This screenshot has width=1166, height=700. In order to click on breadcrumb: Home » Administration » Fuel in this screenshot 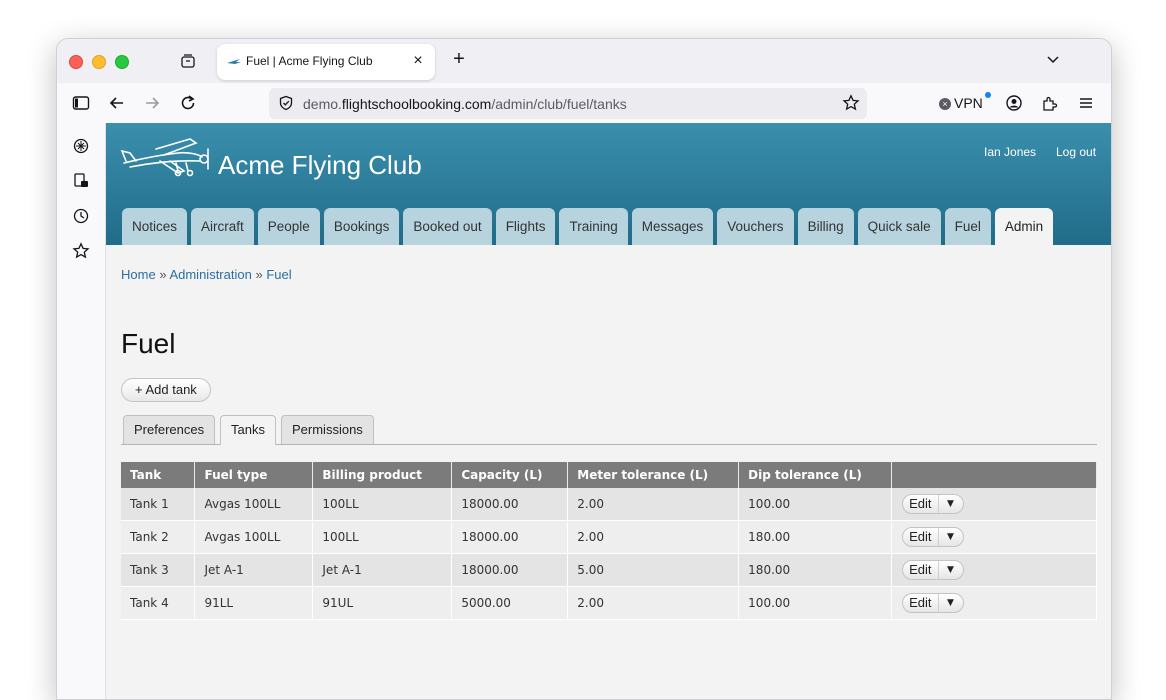, I will do `click(206, 274)`.